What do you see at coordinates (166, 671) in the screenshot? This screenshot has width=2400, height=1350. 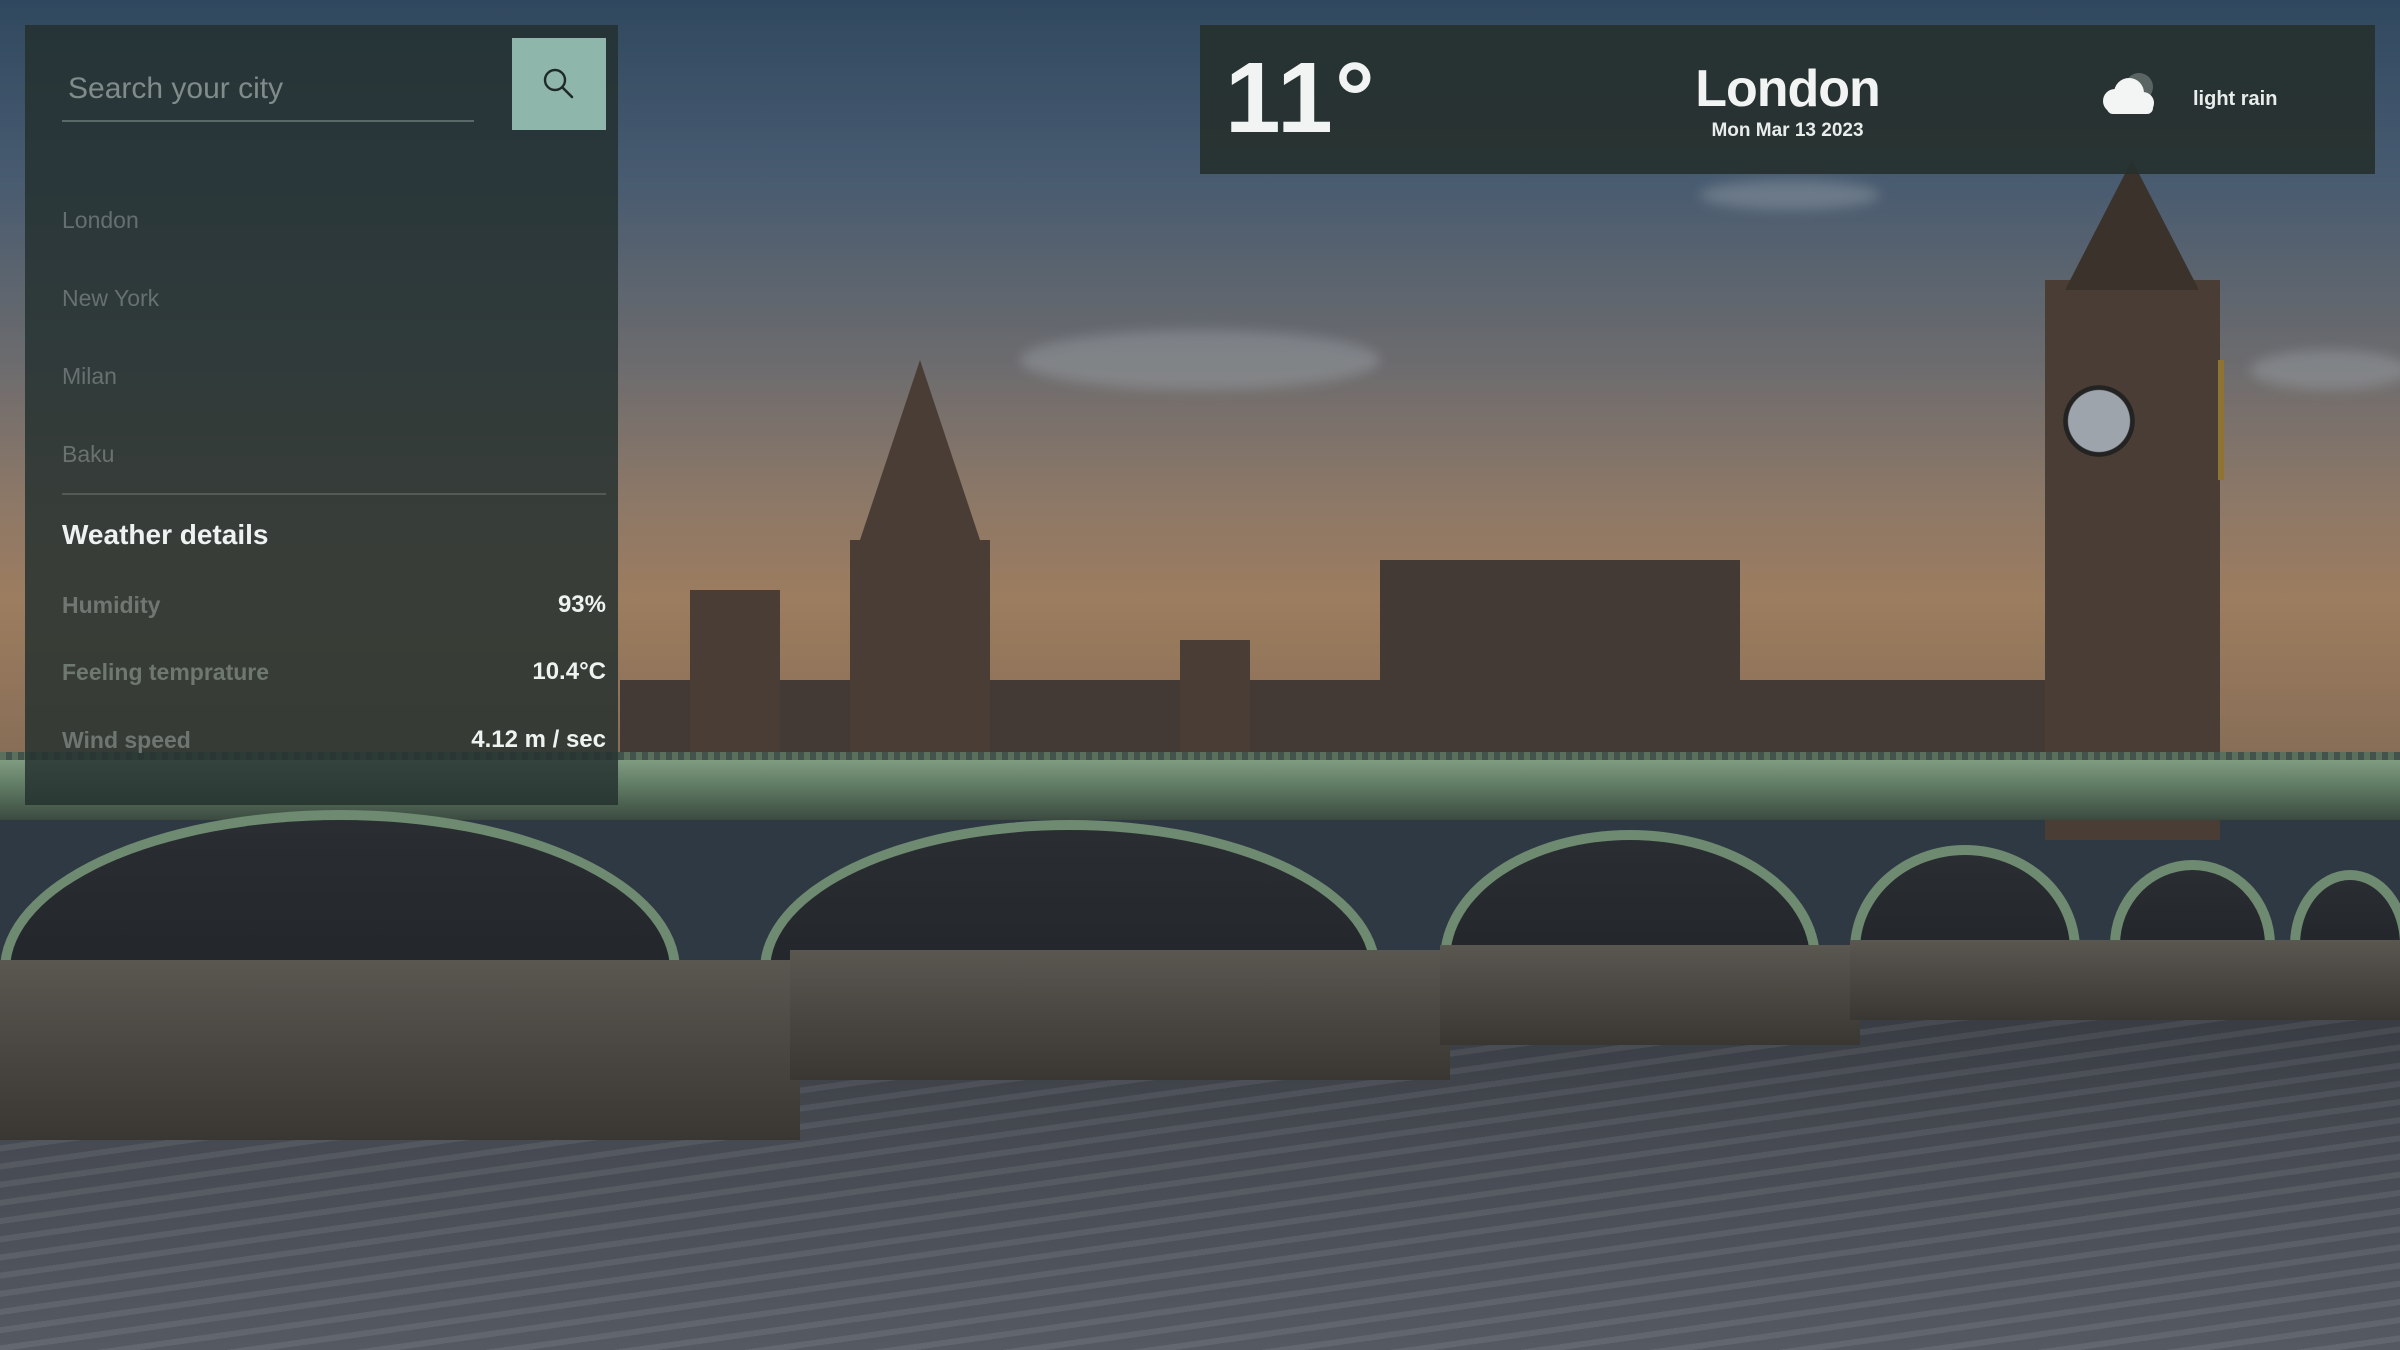 I see `feeling-temperature-label: Feeling temprature` at bounding box center [166, 671].